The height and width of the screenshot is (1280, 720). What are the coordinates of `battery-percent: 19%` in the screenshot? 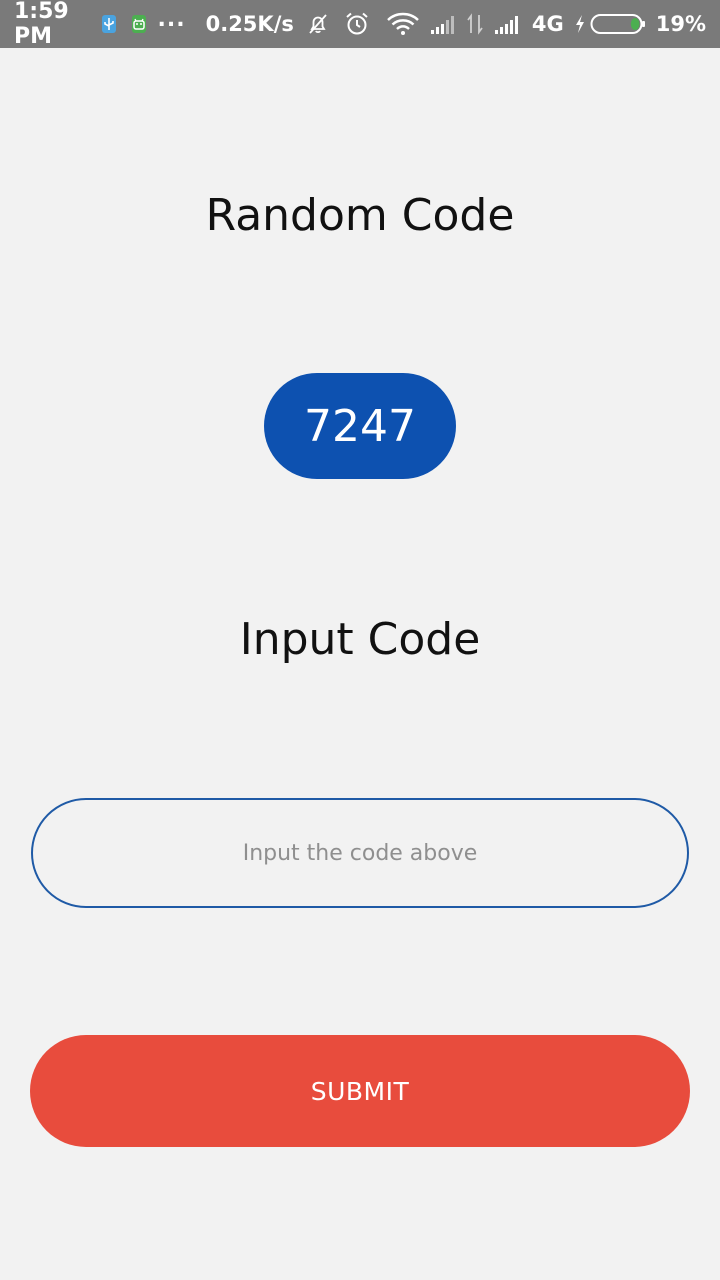 It's located at (680, 24).